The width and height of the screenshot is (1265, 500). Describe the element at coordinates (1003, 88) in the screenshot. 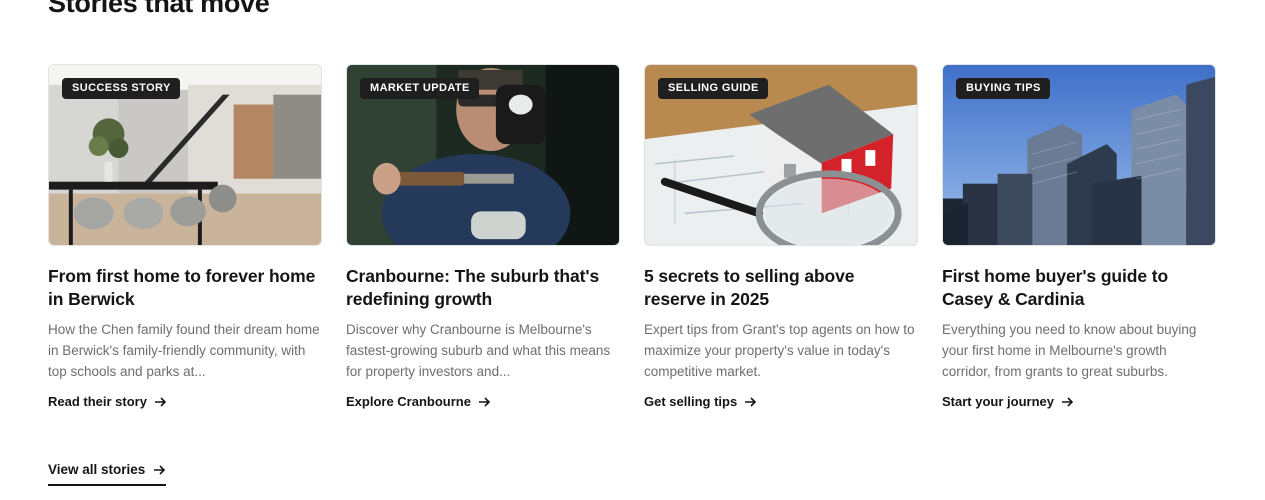

I see `badge-buying-tips: BUYING TIPS` at that location.